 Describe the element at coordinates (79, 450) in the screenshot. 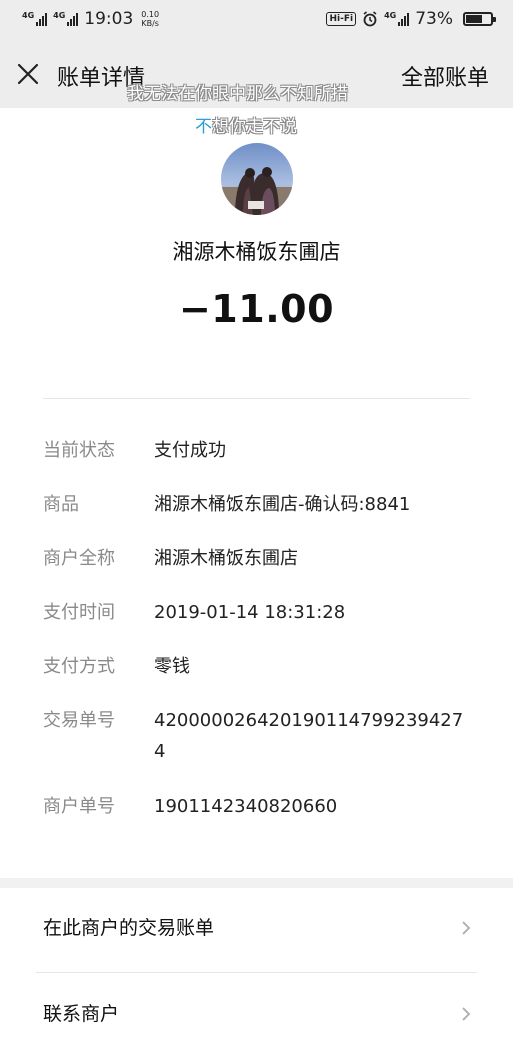

I see `detail-label: 当前状态` at that location.